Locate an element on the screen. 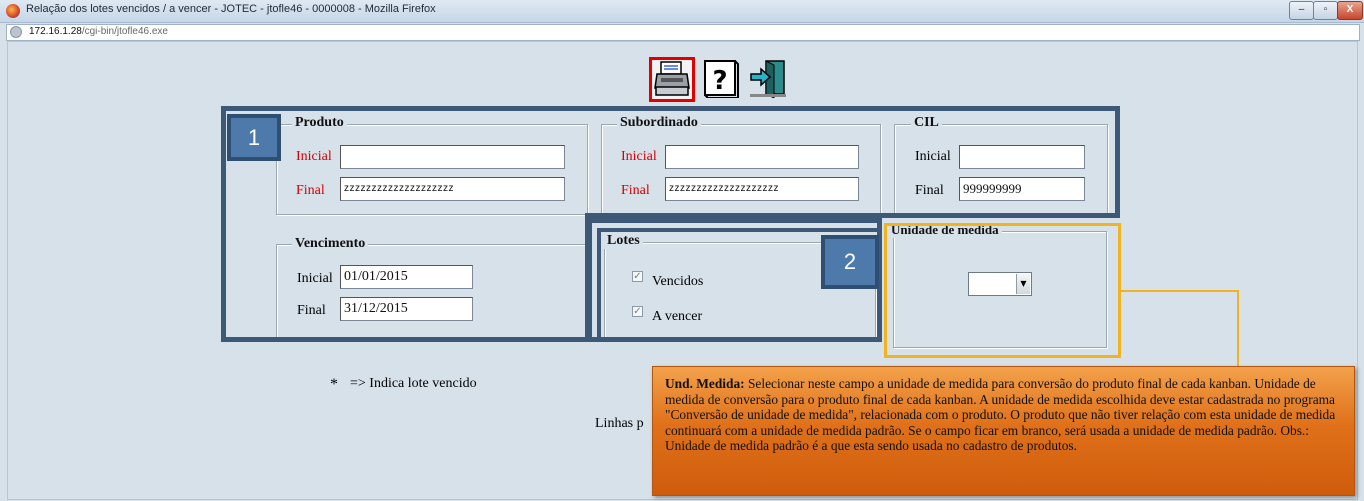 The image size is (1364, 501). highlight-box-1-top is located at coordinates (670, 162).